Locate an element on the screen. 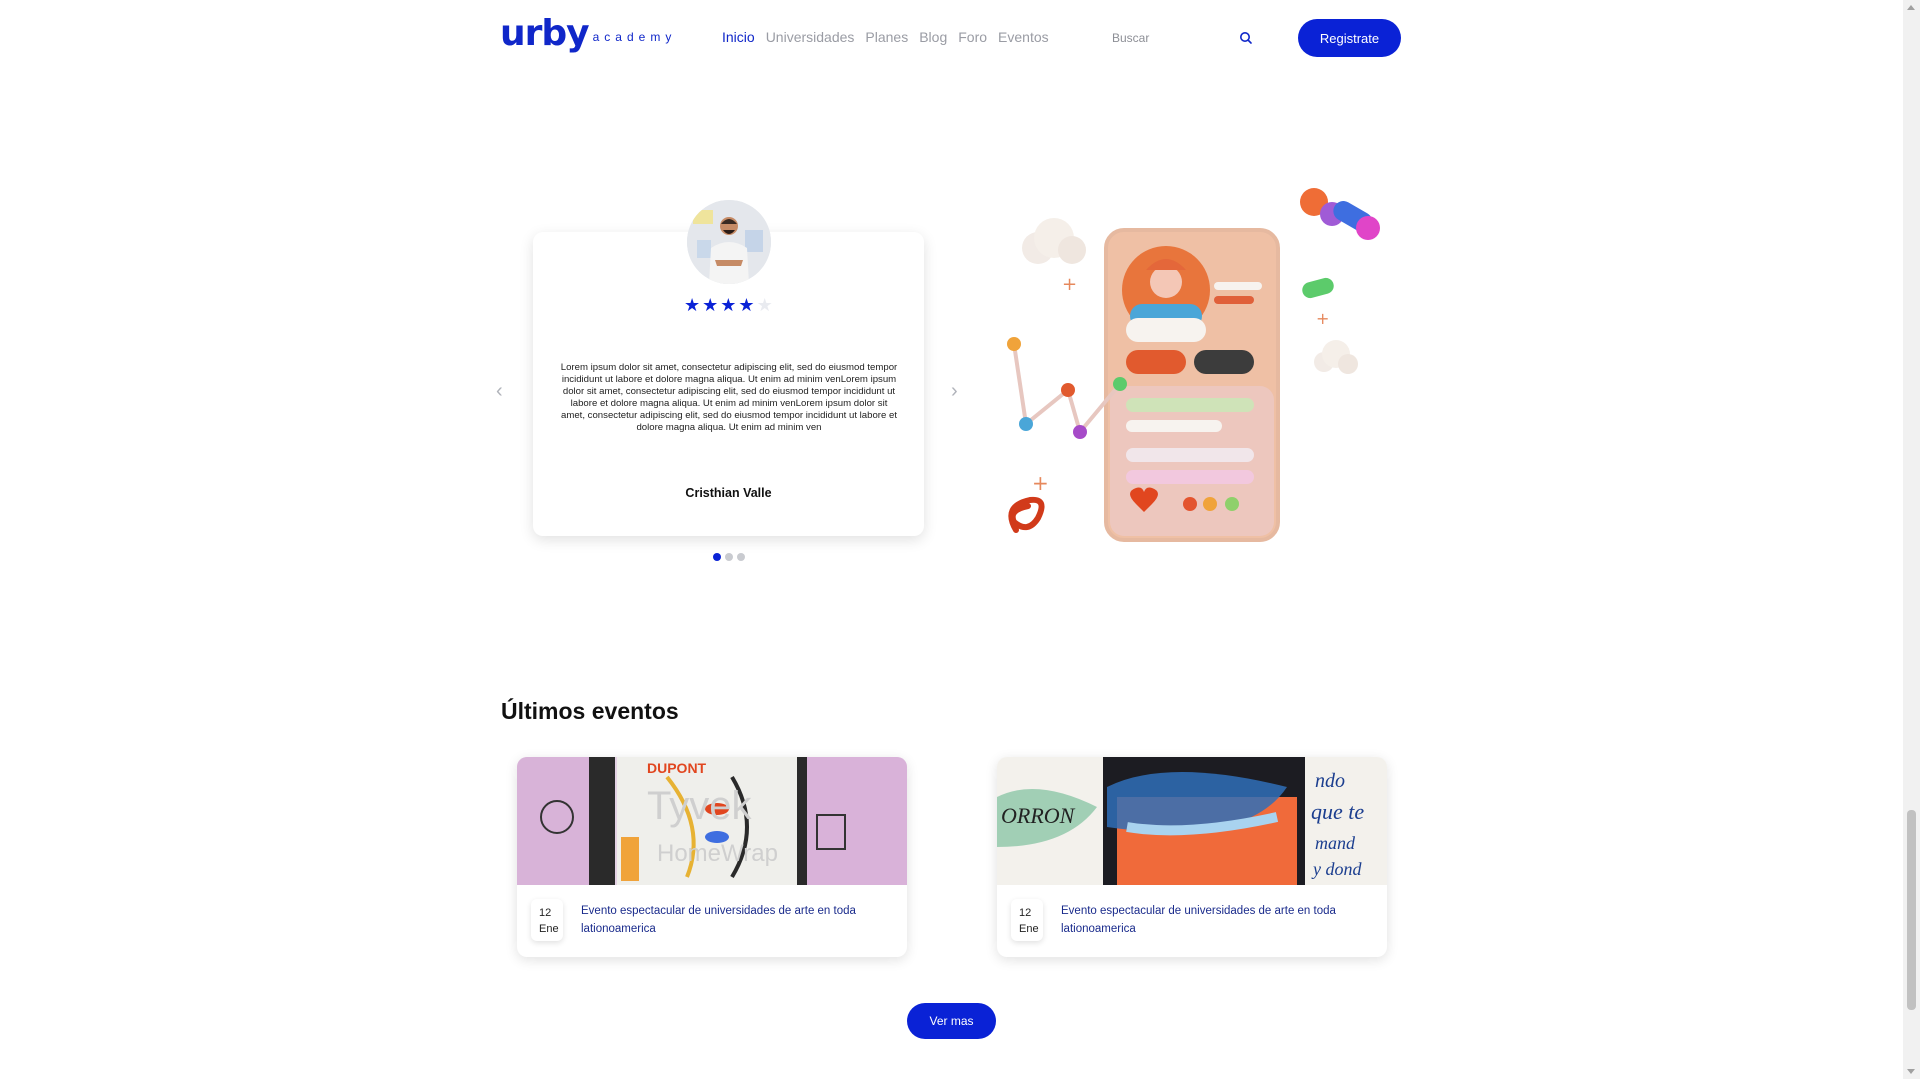 This screenshot has height=1079, width=1920. nav-universidades: Universidades is located at coordinates (810, 37).